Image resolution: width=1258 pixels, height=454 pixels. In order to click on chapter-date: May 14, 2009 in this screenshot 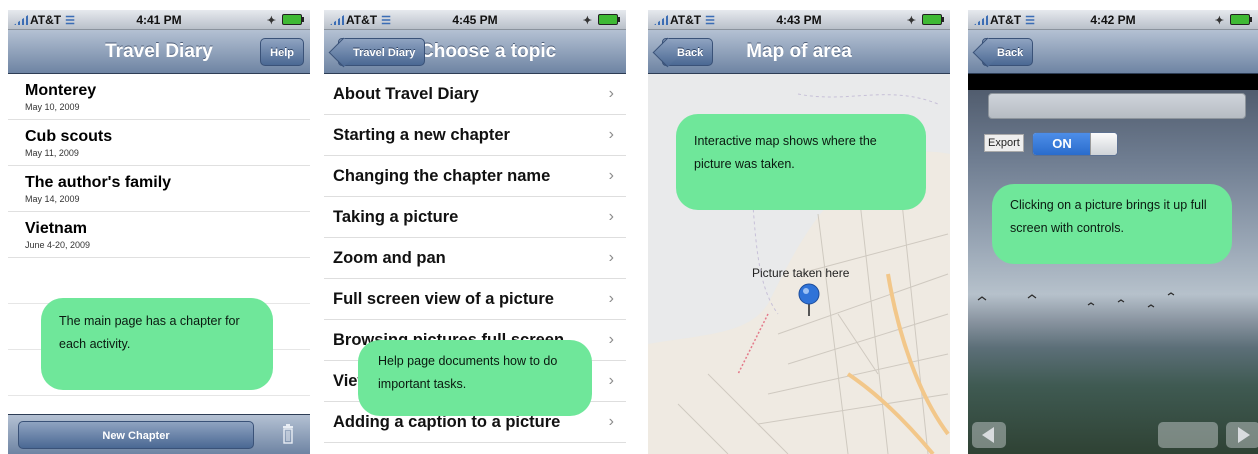, I will do `click(52, 199)`.